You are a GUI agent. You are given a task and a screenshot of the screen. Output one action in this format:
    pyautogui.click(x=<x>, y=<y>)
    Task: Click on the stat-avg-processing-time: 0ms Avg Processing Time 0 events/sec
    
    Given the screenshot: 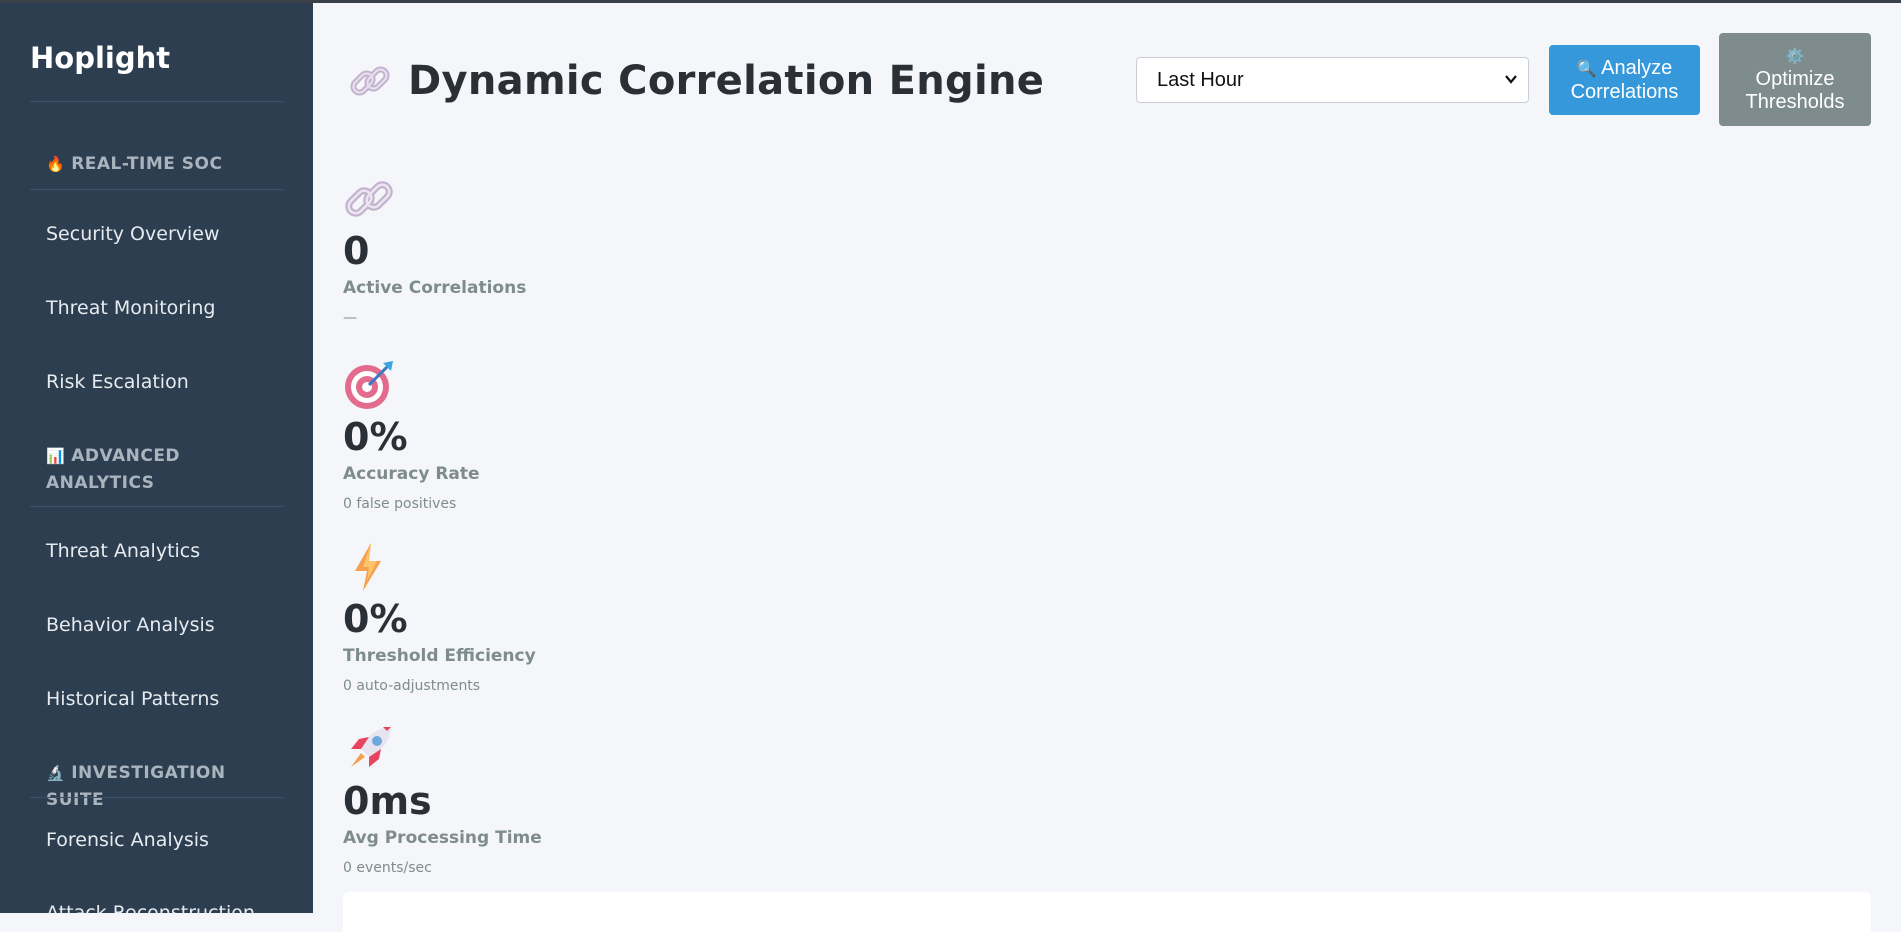 What is the action you would take?
    pyautogui.click(x=543, y=800)
    